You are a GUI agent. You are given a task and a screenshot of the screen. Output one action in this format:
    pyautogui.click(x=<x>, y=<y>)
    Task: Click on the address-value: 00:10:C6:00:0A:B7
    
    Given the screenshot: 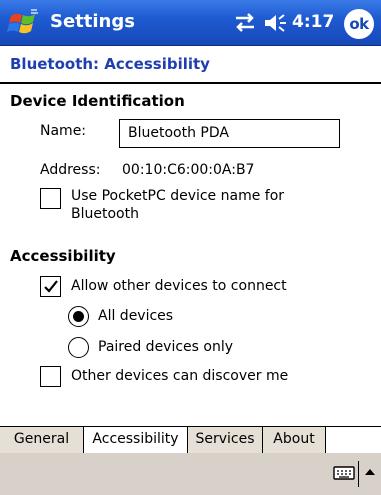 What is the action you would take?
    pyautogui.click(x=188, y=170)
    